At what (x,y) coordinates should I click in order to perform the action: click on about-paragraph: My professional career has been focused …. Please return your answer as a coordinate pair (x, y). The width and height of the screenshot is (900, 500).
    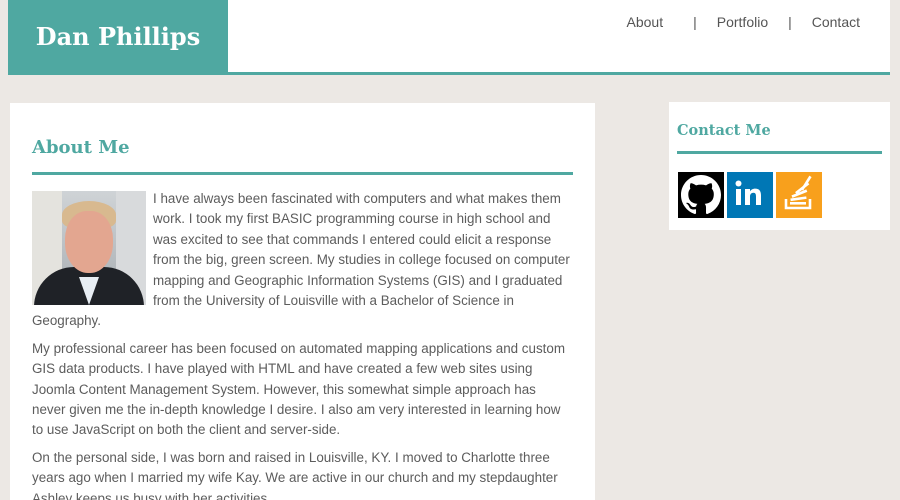
    Looking at the image, I should click on (298, 389).